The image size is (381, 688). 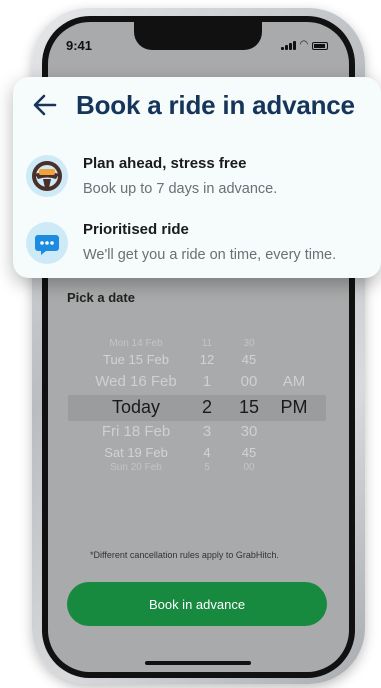 I want to click on picker-row: Fri 18 Feb 3 30, so click(x=190, y=433).